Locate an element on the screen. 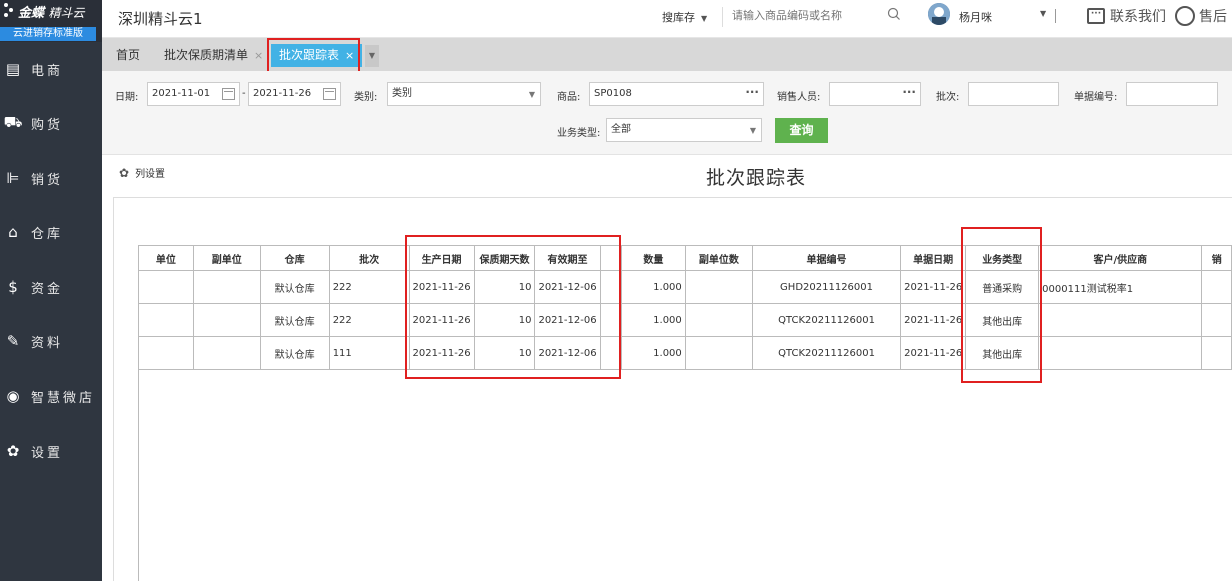 This screenshot has width=1232, height=581. logo-product: 精斗云 is located at coordinates (66, 13).